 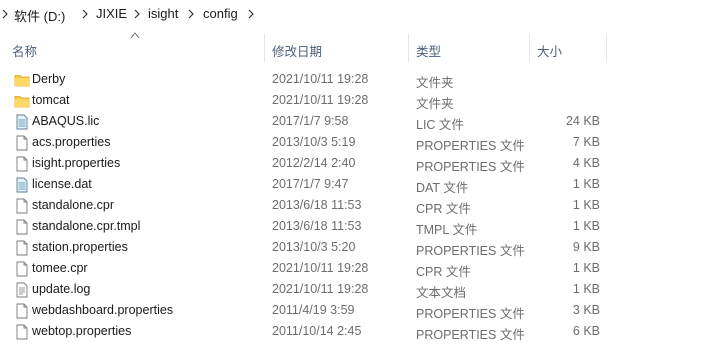 What do you see at coordinates (76, 163) in the screenshot?
I see `file-name: isight.properties` at bounding box center [76, 163].